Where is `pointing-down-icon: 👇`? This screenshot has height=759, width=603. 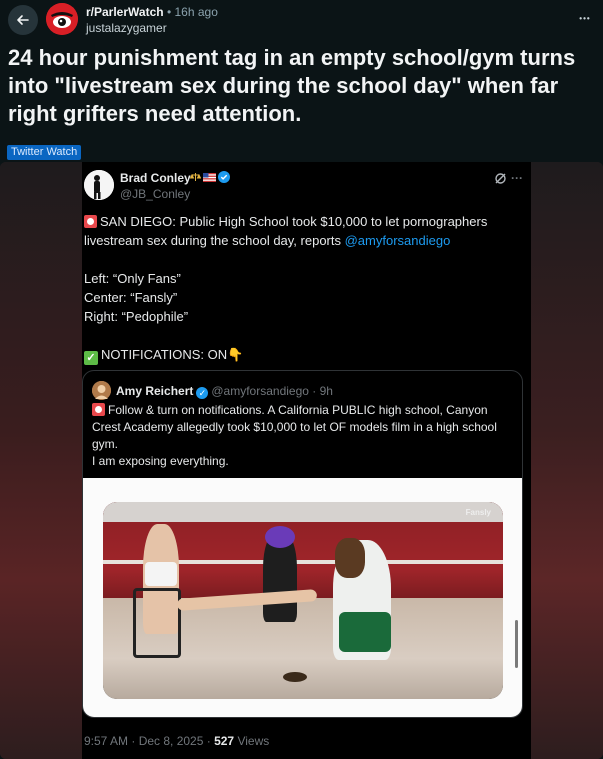 pointing-down-icon: 👇 is located at coordinates (235, 354).